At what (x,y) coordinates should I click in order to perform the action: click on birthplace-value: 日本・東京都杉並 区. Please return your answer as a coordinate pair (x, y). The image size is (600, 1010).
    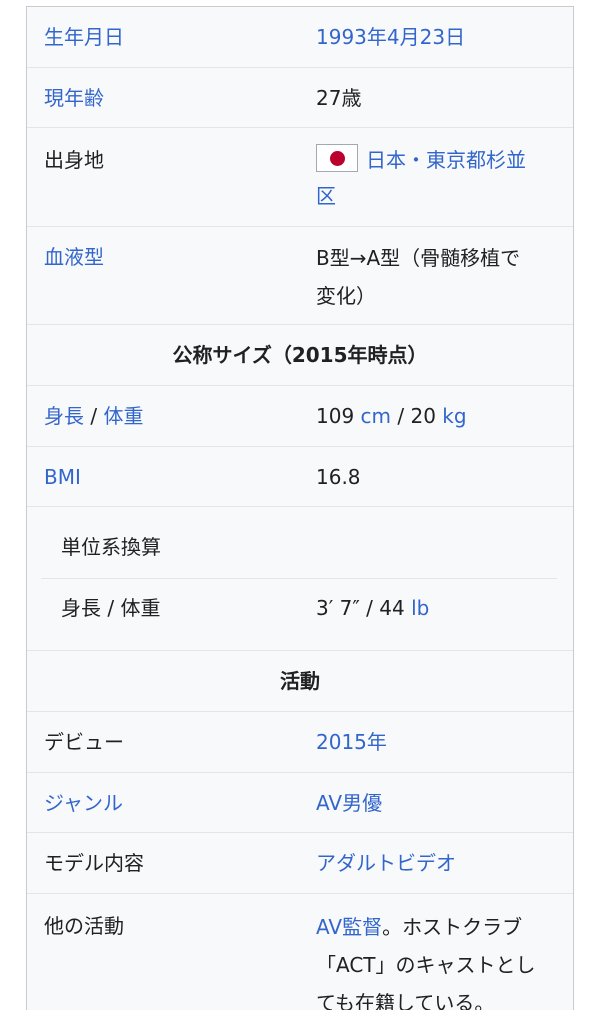
    Looking at the image, I should click on (436, 178).